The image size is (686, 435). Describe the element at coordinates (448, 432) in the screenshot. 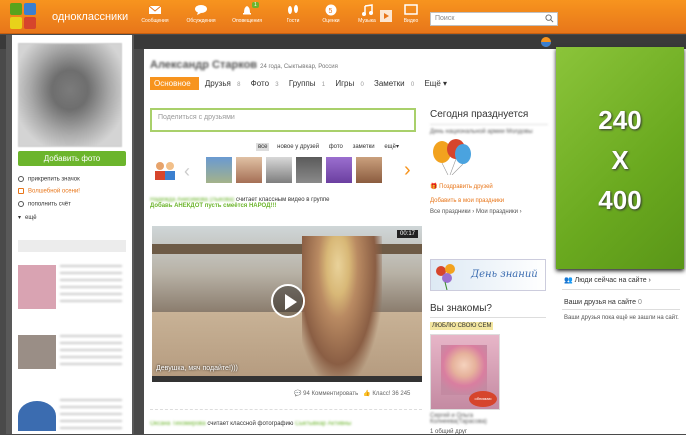

I see `mutual-friends: 1 общий друг` at that location.